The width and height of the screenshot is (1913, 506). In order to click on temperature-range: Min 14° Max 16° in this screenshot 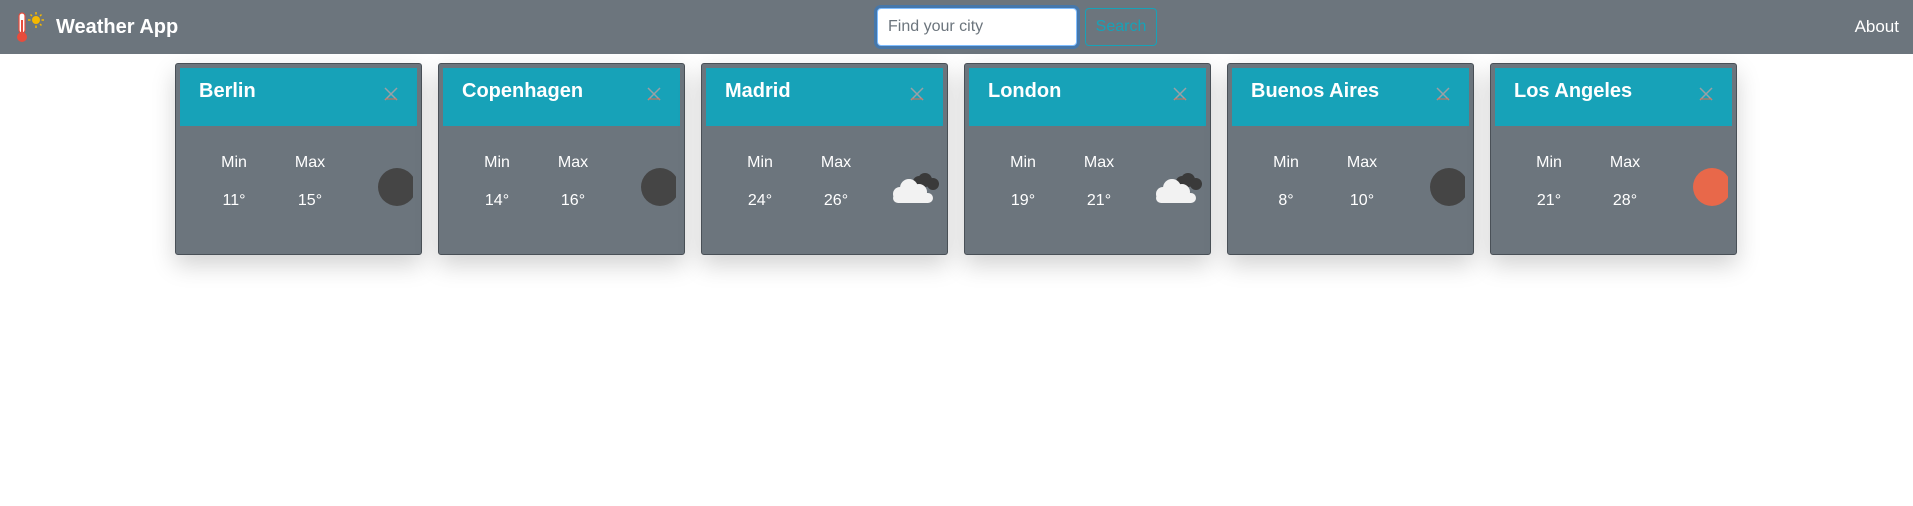, I will do `click(535, 181)`.